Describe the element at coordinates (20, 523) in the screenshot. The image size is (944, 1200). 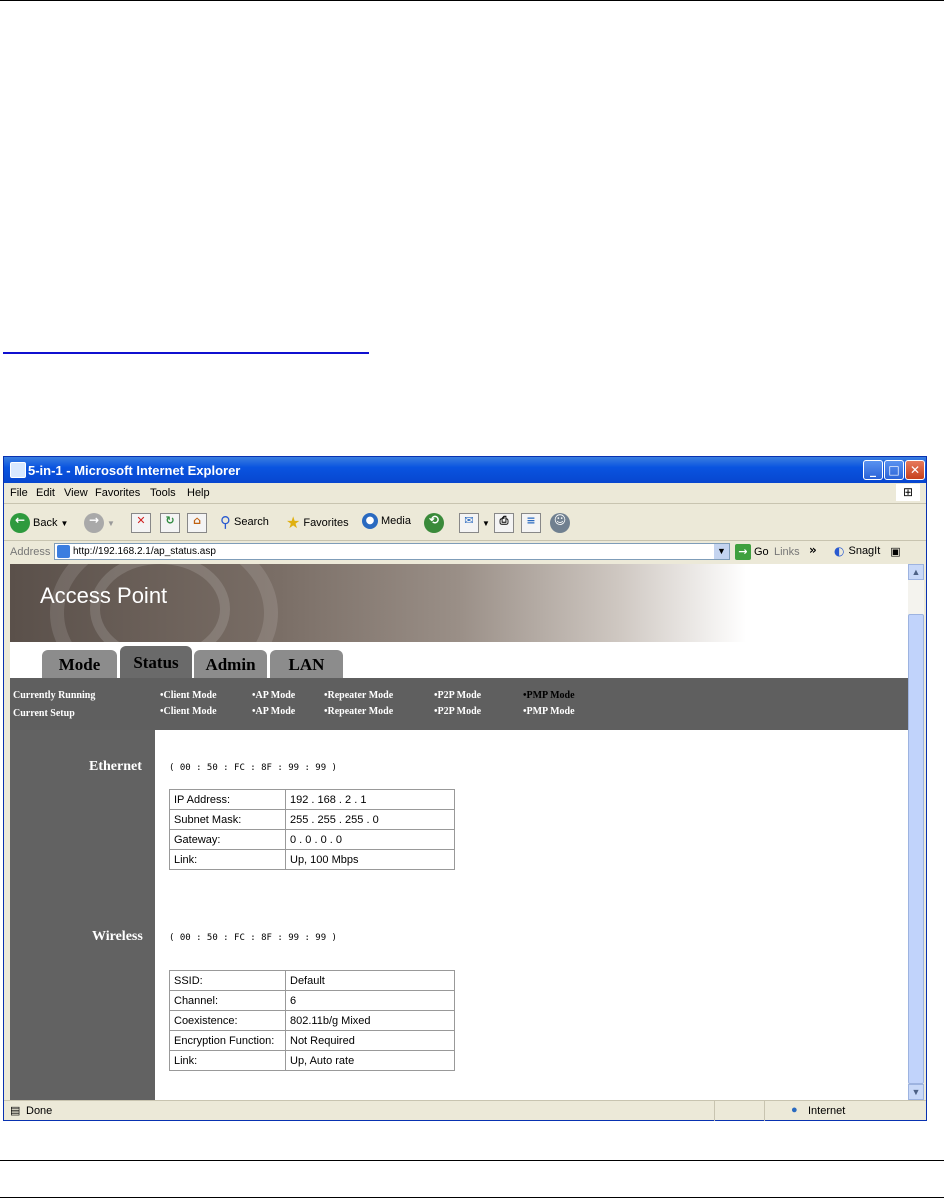
I see `back-arrow-icon: ←` at that location.